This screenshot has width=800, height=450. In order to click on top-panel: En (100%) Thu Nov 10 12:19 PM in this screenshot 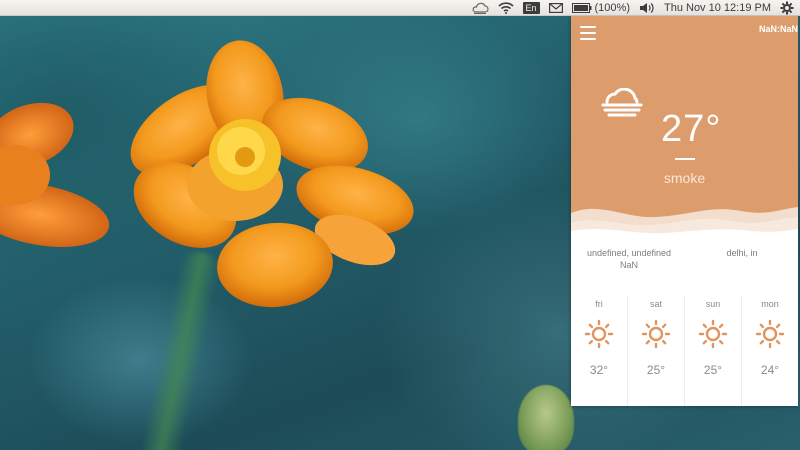, I will do `click(400, 8)`.